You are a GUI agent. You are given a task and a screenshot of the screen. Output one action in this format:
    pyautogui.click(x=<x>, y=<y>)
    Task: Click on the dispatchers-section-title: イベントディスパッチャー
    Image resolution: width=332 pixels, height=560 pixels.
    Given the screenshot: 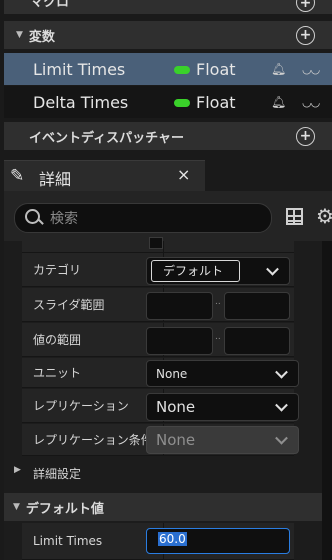 What is the action you would take?
    pyautogui.click(x=106, y=138)
    